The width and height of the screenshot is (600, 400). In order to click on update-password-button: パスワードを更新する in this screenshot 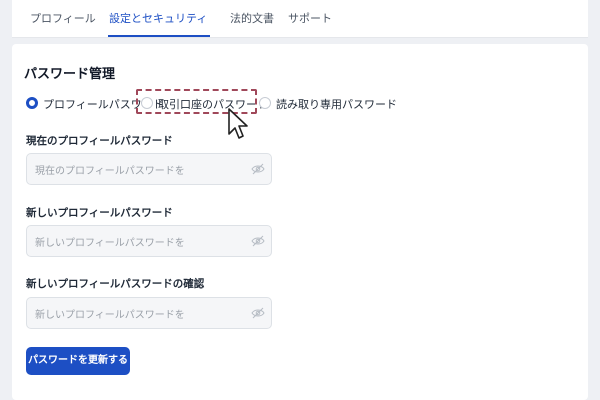, I will do `click(78, 361)`.